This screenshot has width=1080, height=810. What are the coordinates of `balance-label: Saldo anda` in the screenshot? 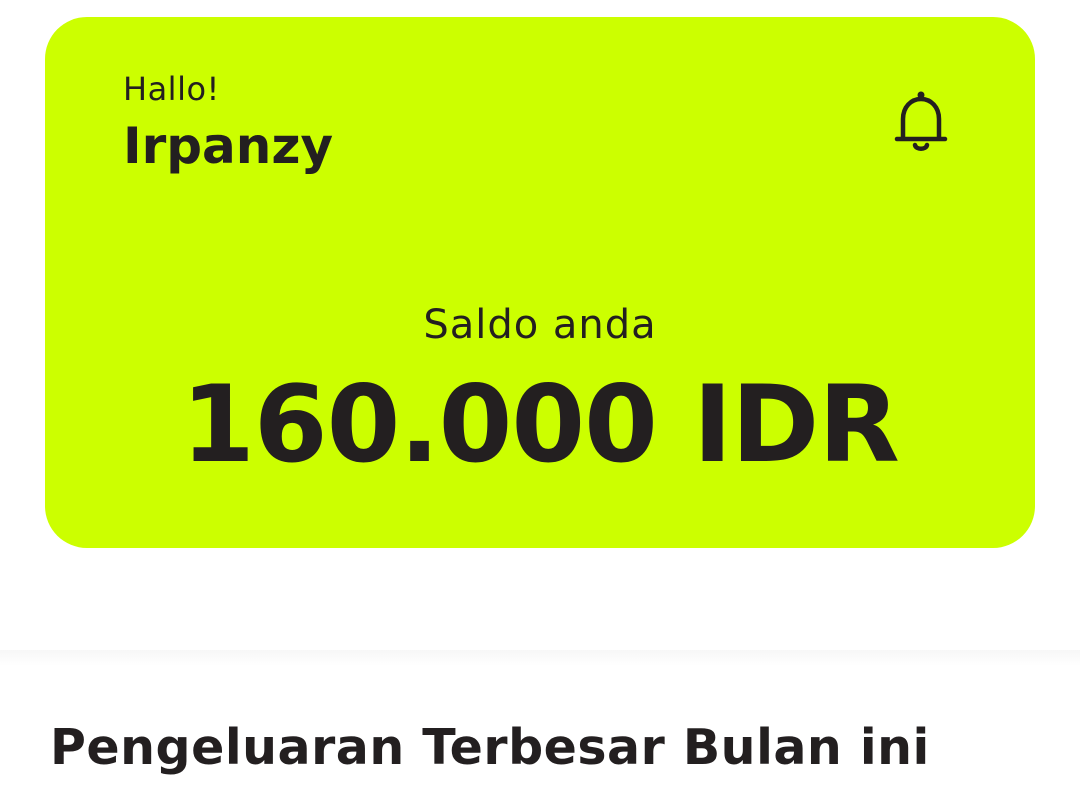 It's located at (540, 325).